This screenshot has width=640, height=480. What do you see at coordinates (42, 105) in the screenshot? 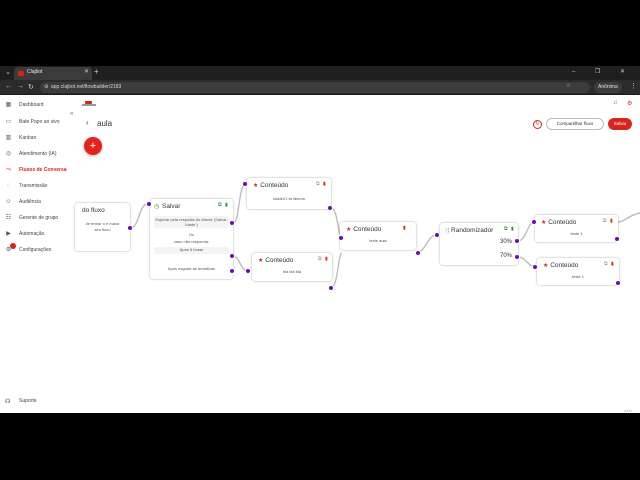
I see `sidebar-item-dashboard: ▦ Dashboard` at bounding box center [42, 105].